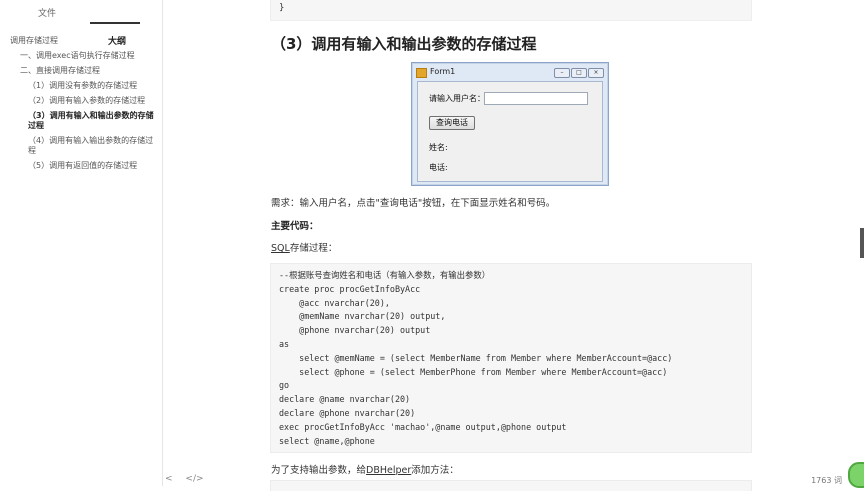  Describe the element at coordinates (536, 98) in the screenshot. I see `username-input` at that location.